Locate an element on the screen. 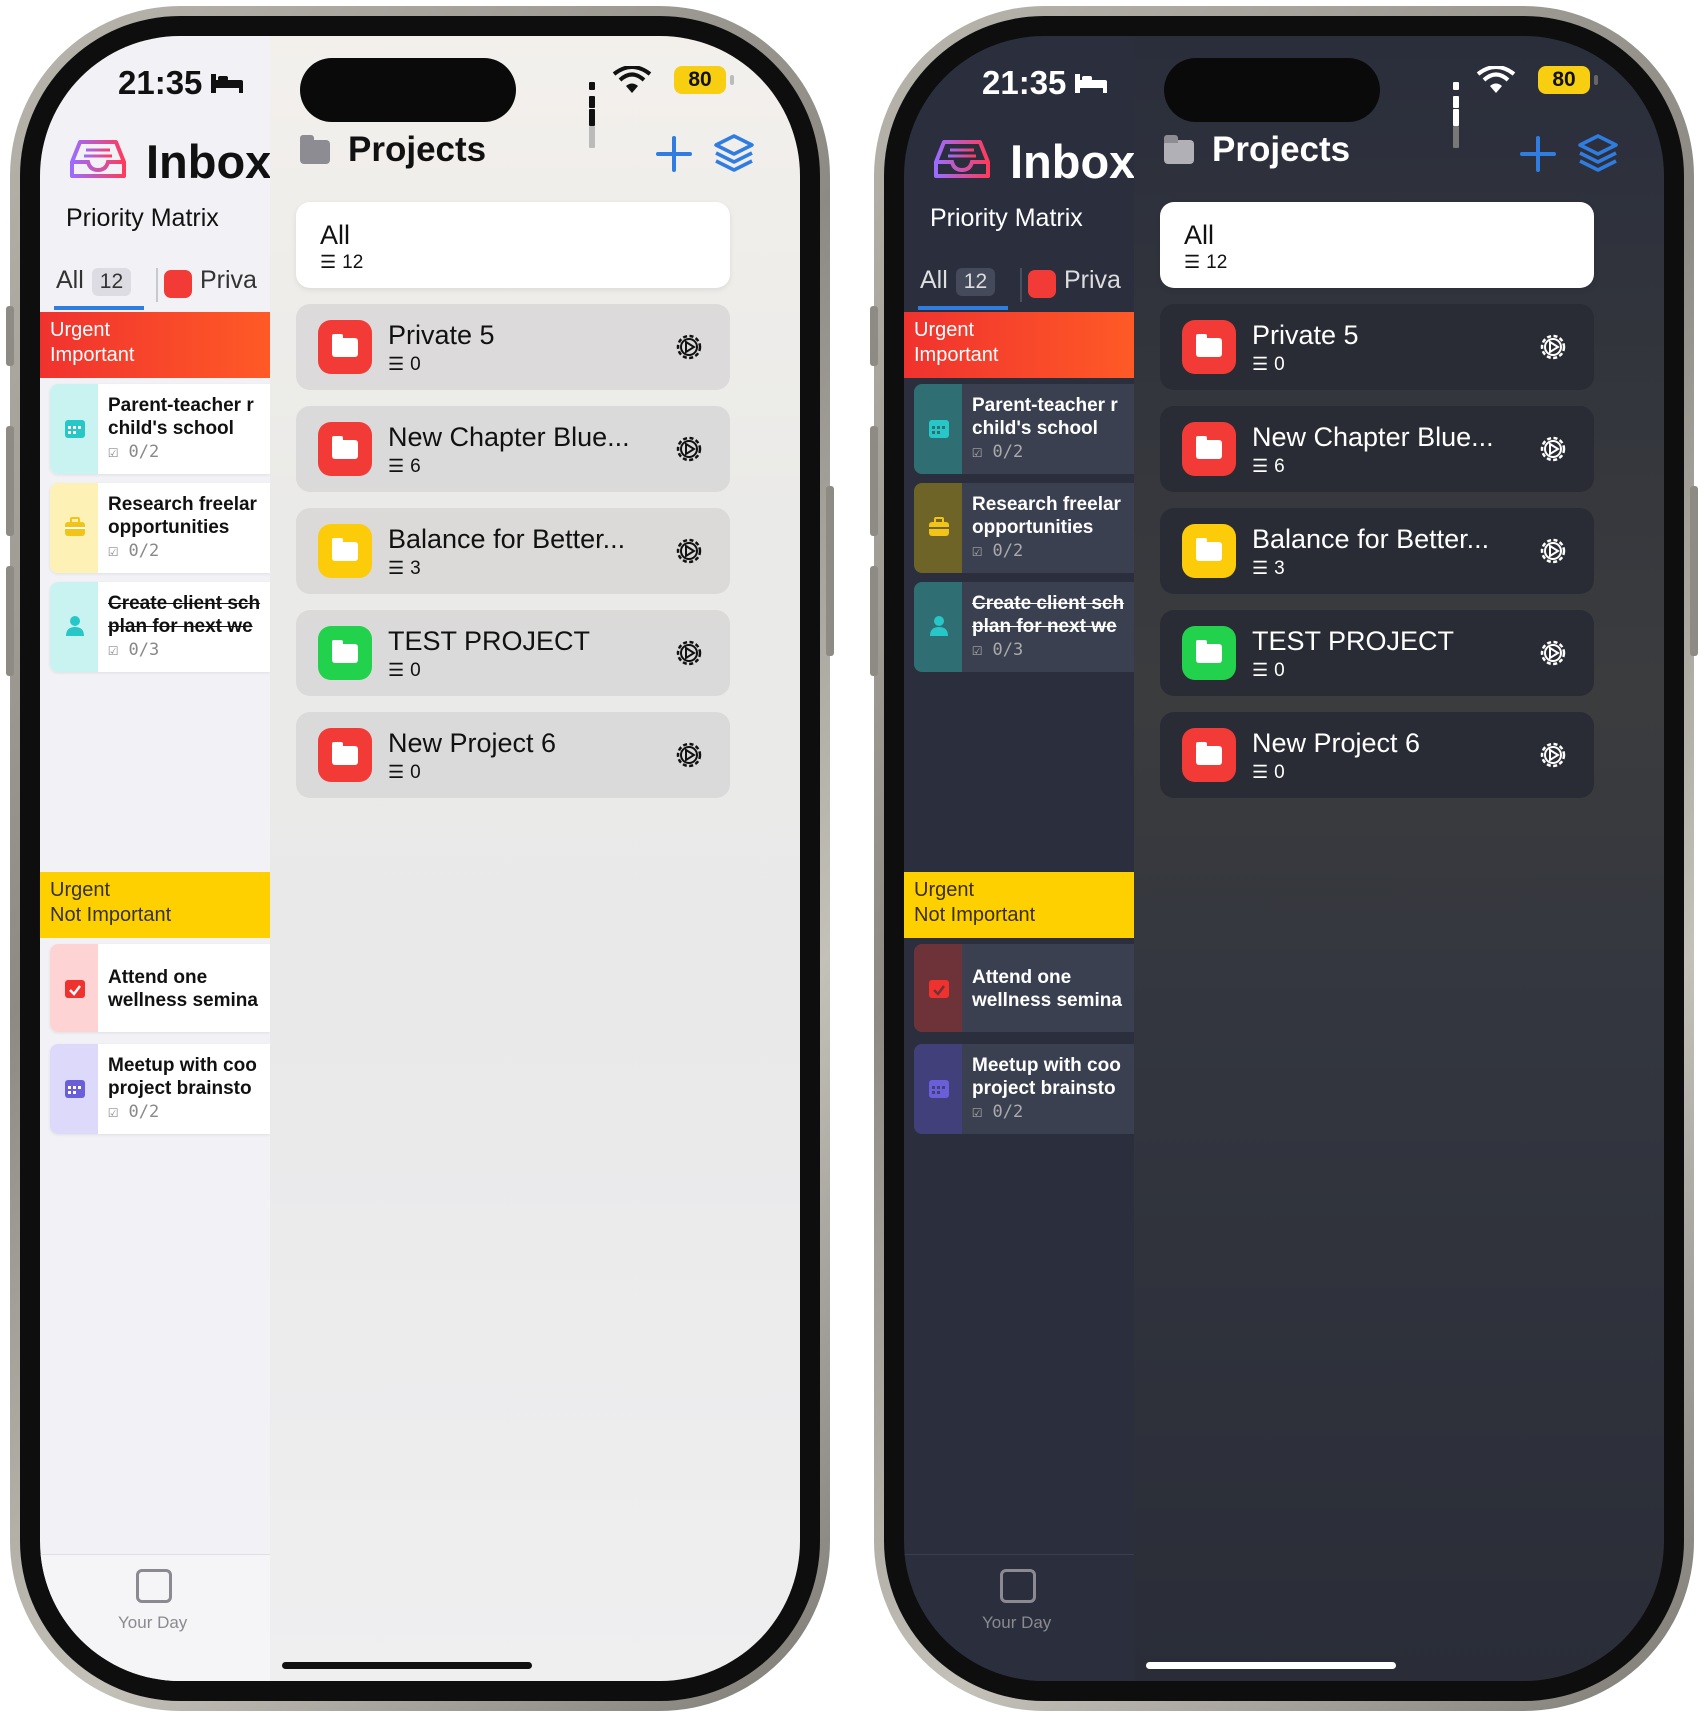 This screenshot has height=1718, width=1704. volume-down-button is located at coordinates (874, 621).